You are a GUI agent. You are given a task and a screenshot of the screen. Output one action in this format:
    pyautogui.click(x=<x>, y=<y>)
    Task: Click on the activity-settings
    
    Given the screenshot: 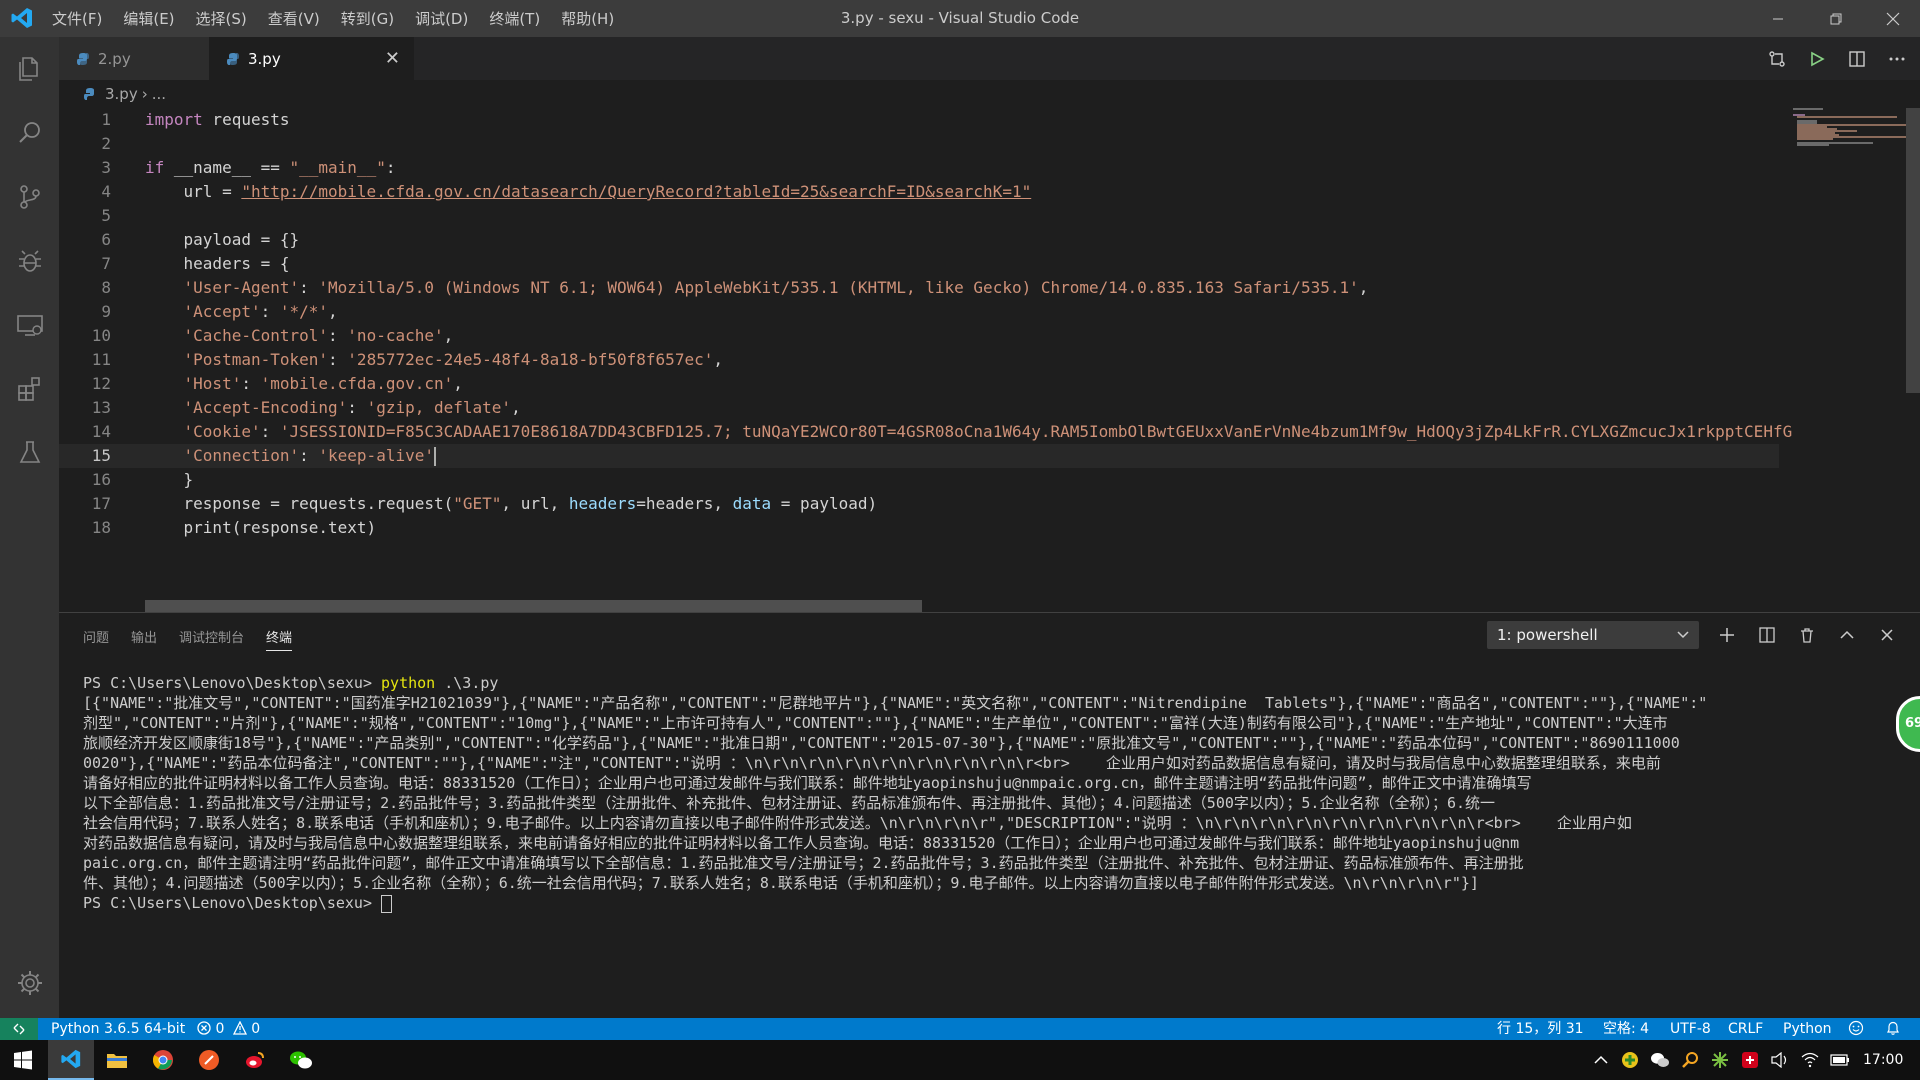 What is the action you would take?
    pyautogui.click(x=29, y=983)
    